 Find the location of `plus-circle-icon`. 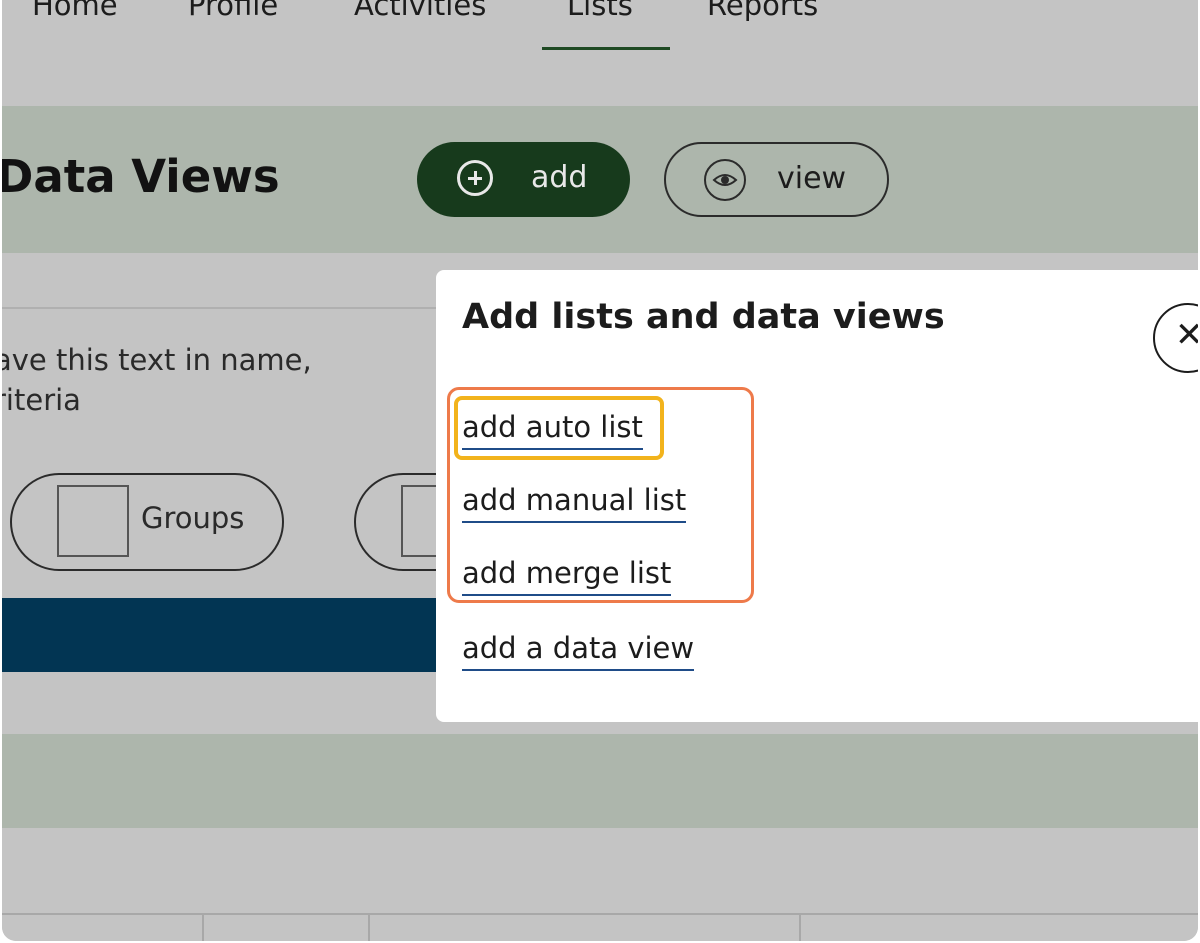

plus-circle-icon is located at coordinates (475, 178).